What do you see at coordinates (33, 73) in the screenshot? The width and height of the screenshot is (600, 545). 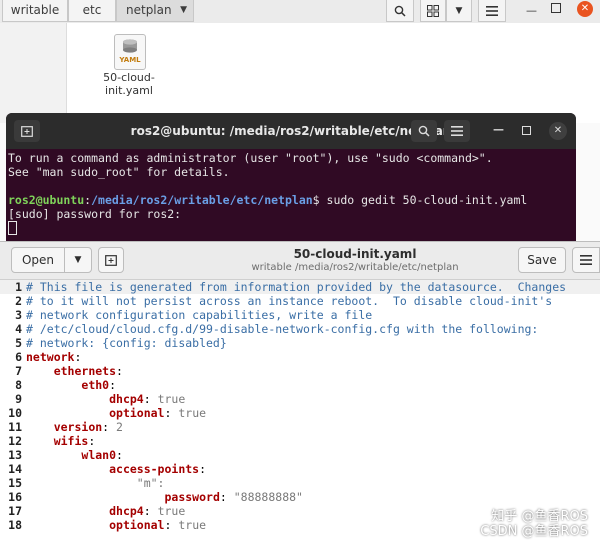 I see `file-manager-sidebar` at bounding box center [33, 73].